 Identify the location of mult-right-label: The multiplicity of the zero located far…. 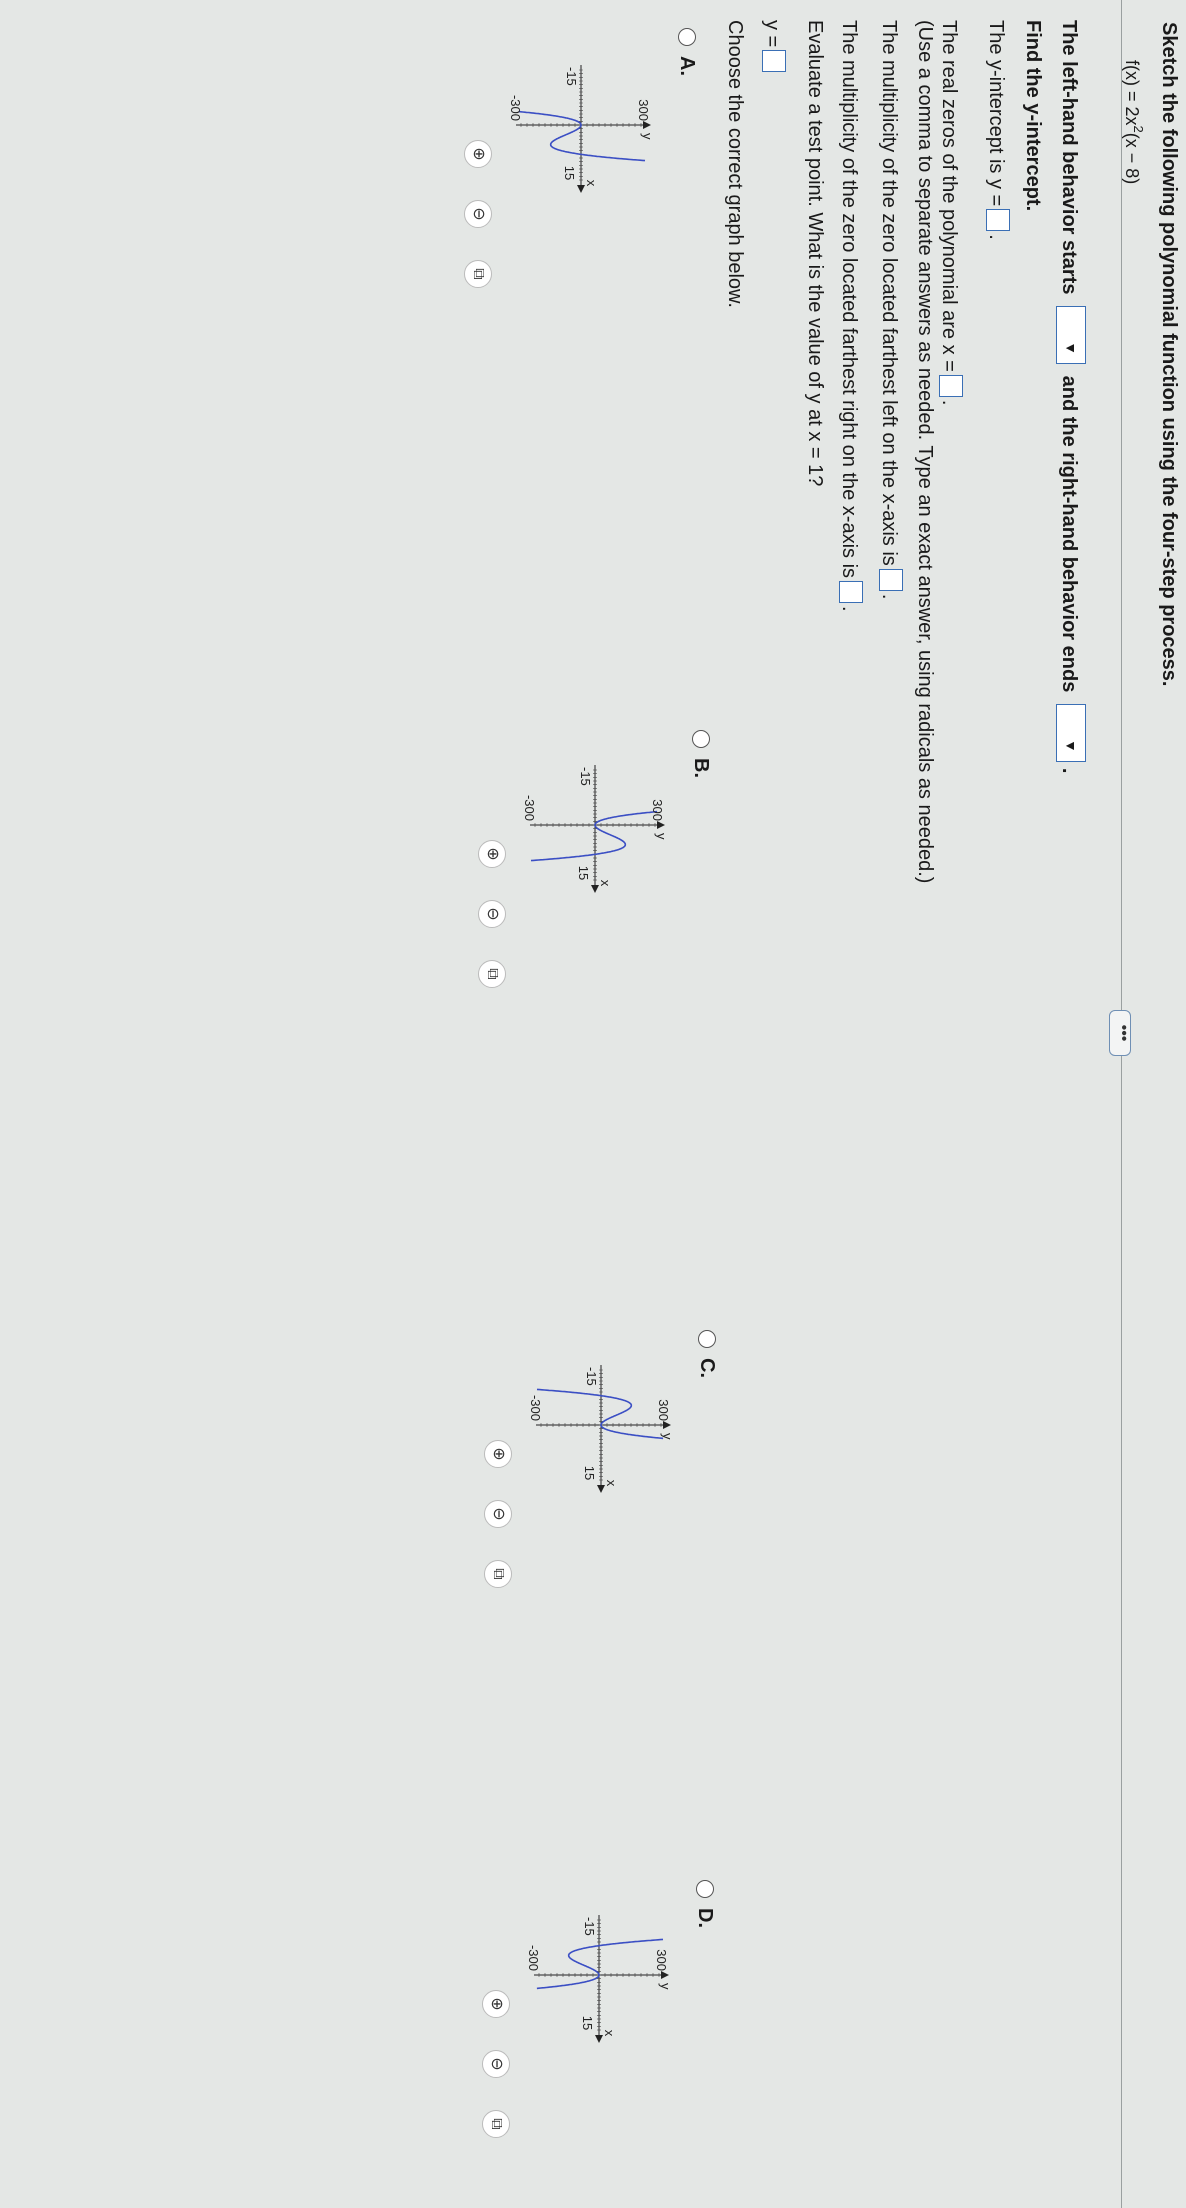
(849, 299).